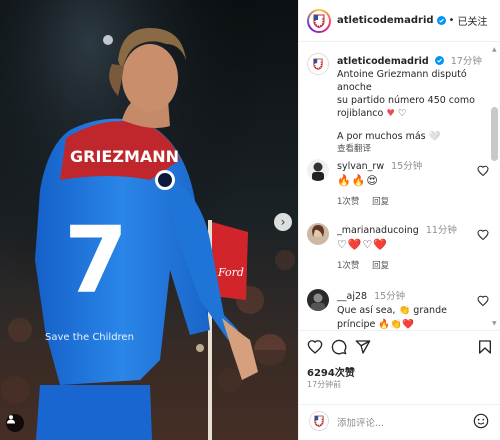 The image size is (500, 440). I want to click on emoji-picker-icon, so click(481, 421).